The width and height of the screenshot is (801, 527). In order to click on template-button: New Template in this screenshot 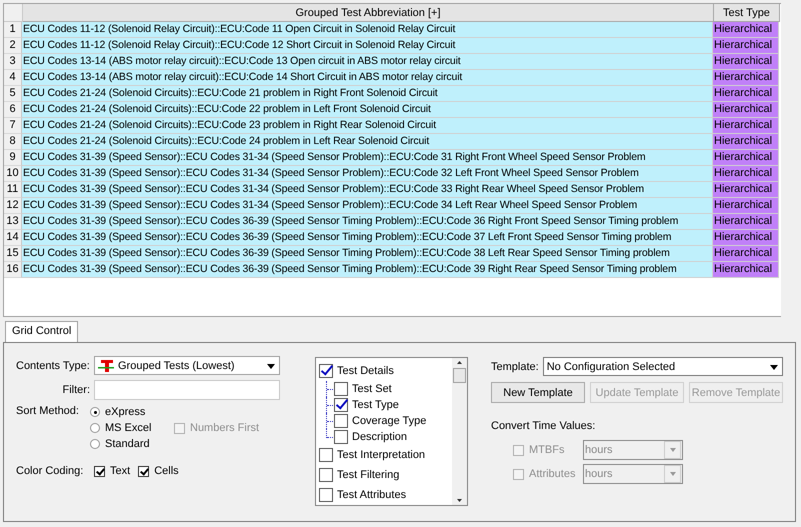, I will do `click(538, 392)`.